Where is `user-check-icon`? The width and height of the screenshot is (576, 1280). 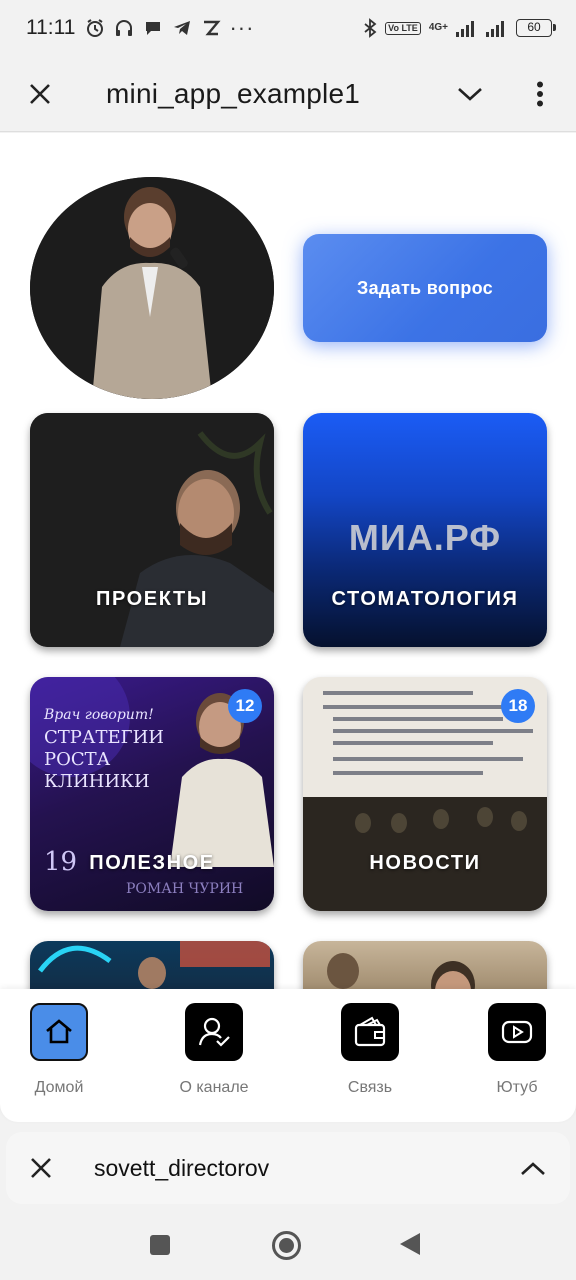
user-check-icon is located at coordinates (214, 1032).